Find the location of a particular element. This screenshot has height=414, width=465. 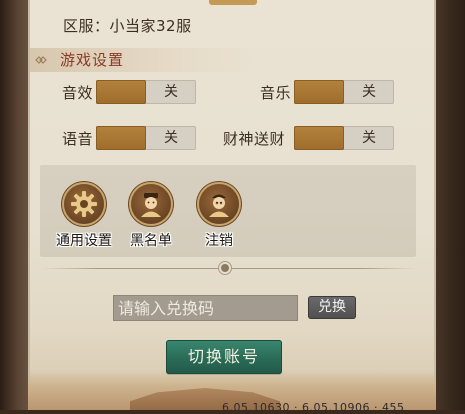

blacklist-label: 黑名单 is located at coordinates (151, 241).